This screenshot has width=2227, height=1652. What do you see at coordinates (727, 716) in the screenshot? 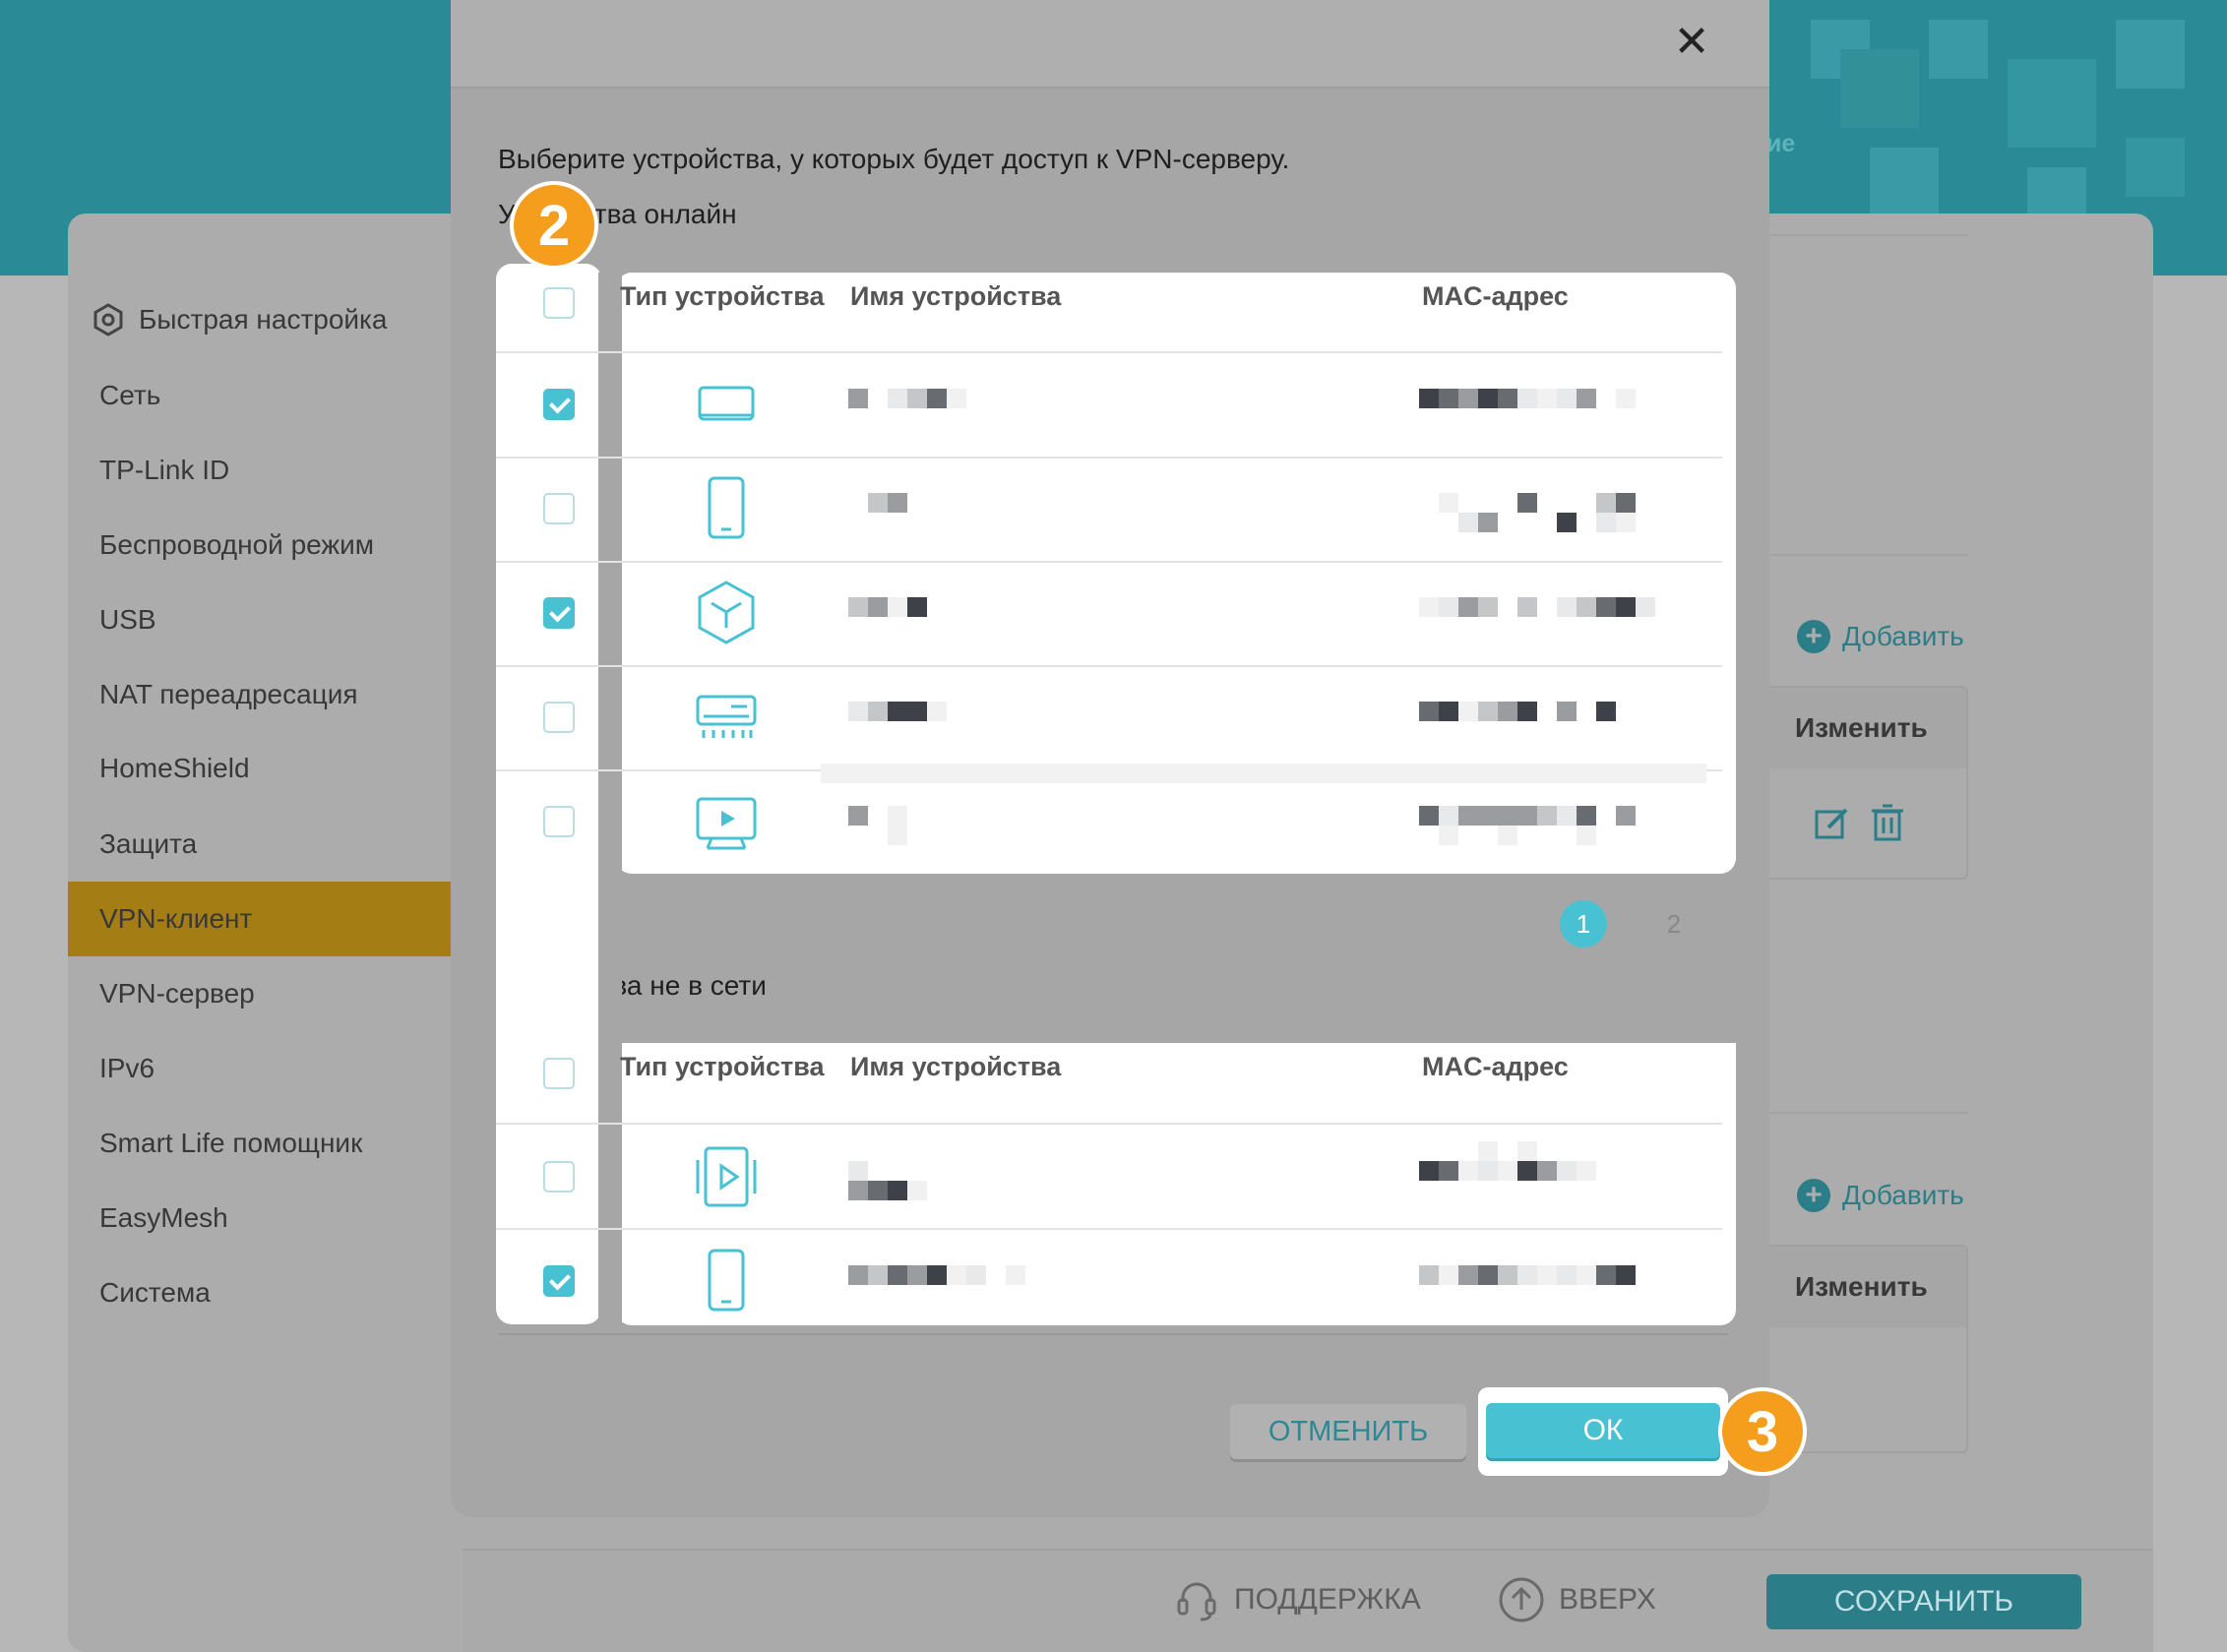
I see `air-conditioner-icon` at bounding box center [727, 716].